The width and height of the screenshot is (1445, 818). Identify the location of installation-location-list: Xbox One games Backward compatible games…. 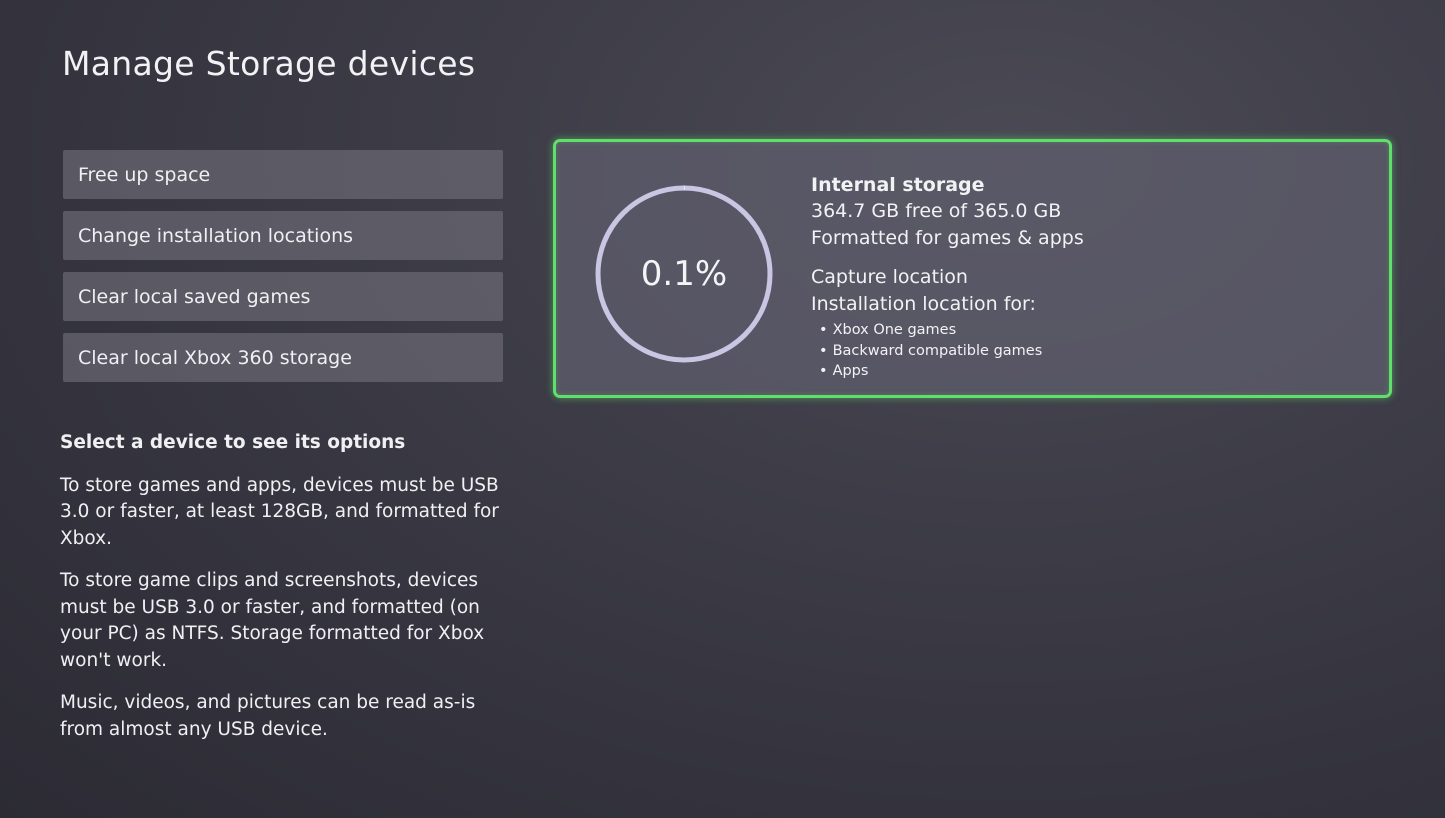
(1091, 351).